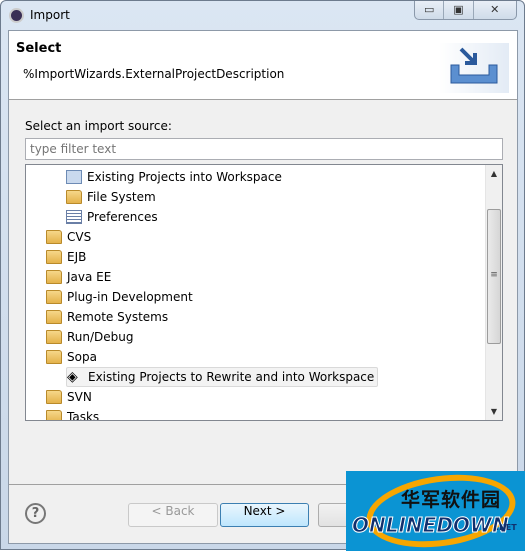  I want to click on tree-item-label: Preferences, so click(122, 217).